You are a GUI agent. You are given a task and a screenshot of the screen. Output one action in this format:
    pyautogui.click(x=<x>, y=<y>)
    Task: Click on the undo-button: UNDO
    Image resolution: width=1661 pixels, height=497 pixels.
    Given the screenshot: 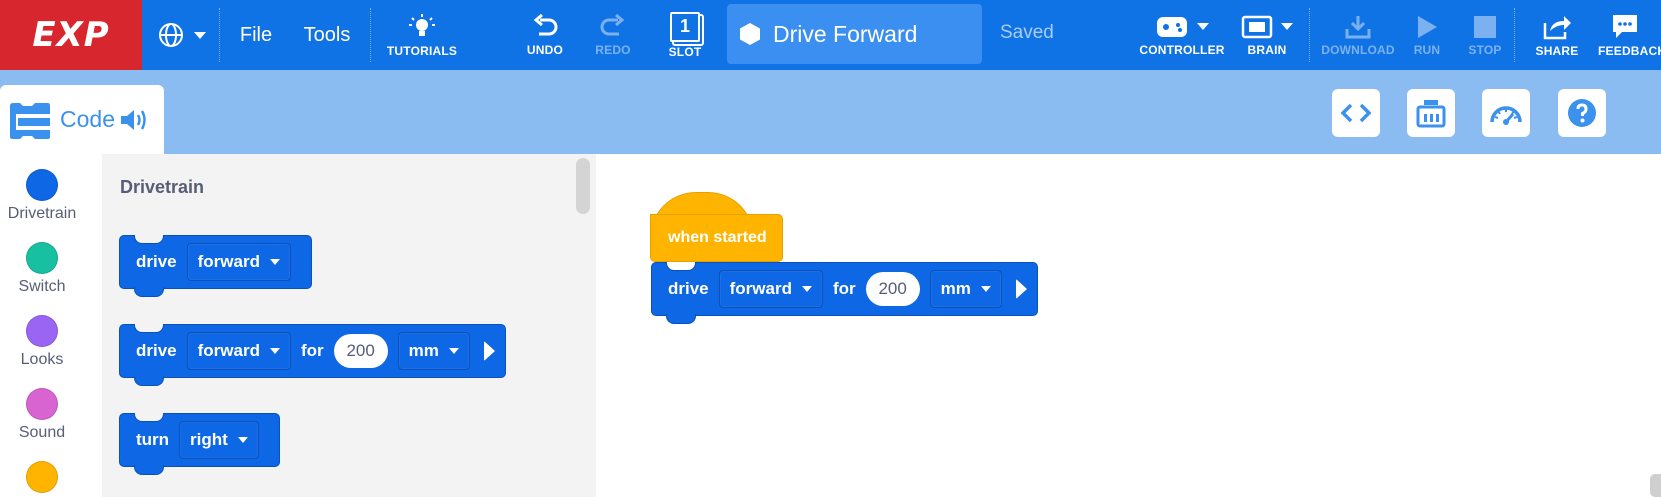 What is the action you would take?
    pyautogui.click(x=545, y=35)
    